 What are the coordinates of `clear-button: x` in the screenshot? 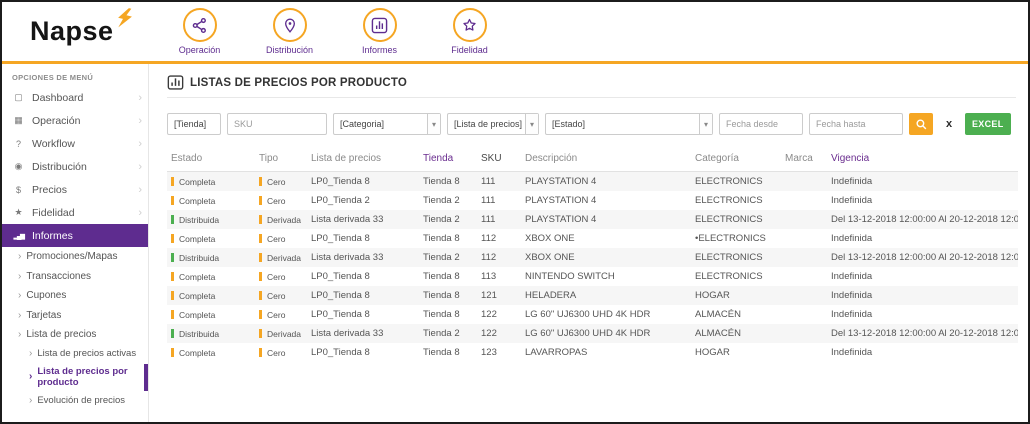 It's located at (949, 124).